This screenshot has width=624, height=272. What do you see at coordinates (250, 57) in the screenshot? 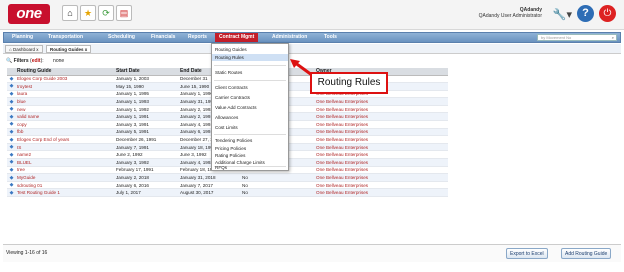
I see `menu-item-routing-rules: Routing Rules` at bounding box center [250, 57].